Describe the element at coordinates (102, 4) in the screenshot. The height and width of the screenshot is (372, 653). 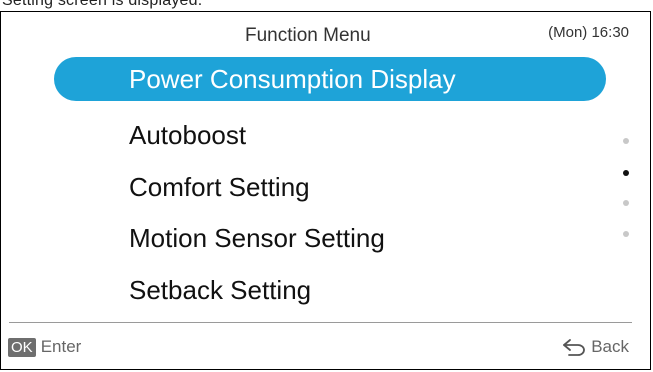
I see `screen-caption: Setting screen is displayed.` at that location.